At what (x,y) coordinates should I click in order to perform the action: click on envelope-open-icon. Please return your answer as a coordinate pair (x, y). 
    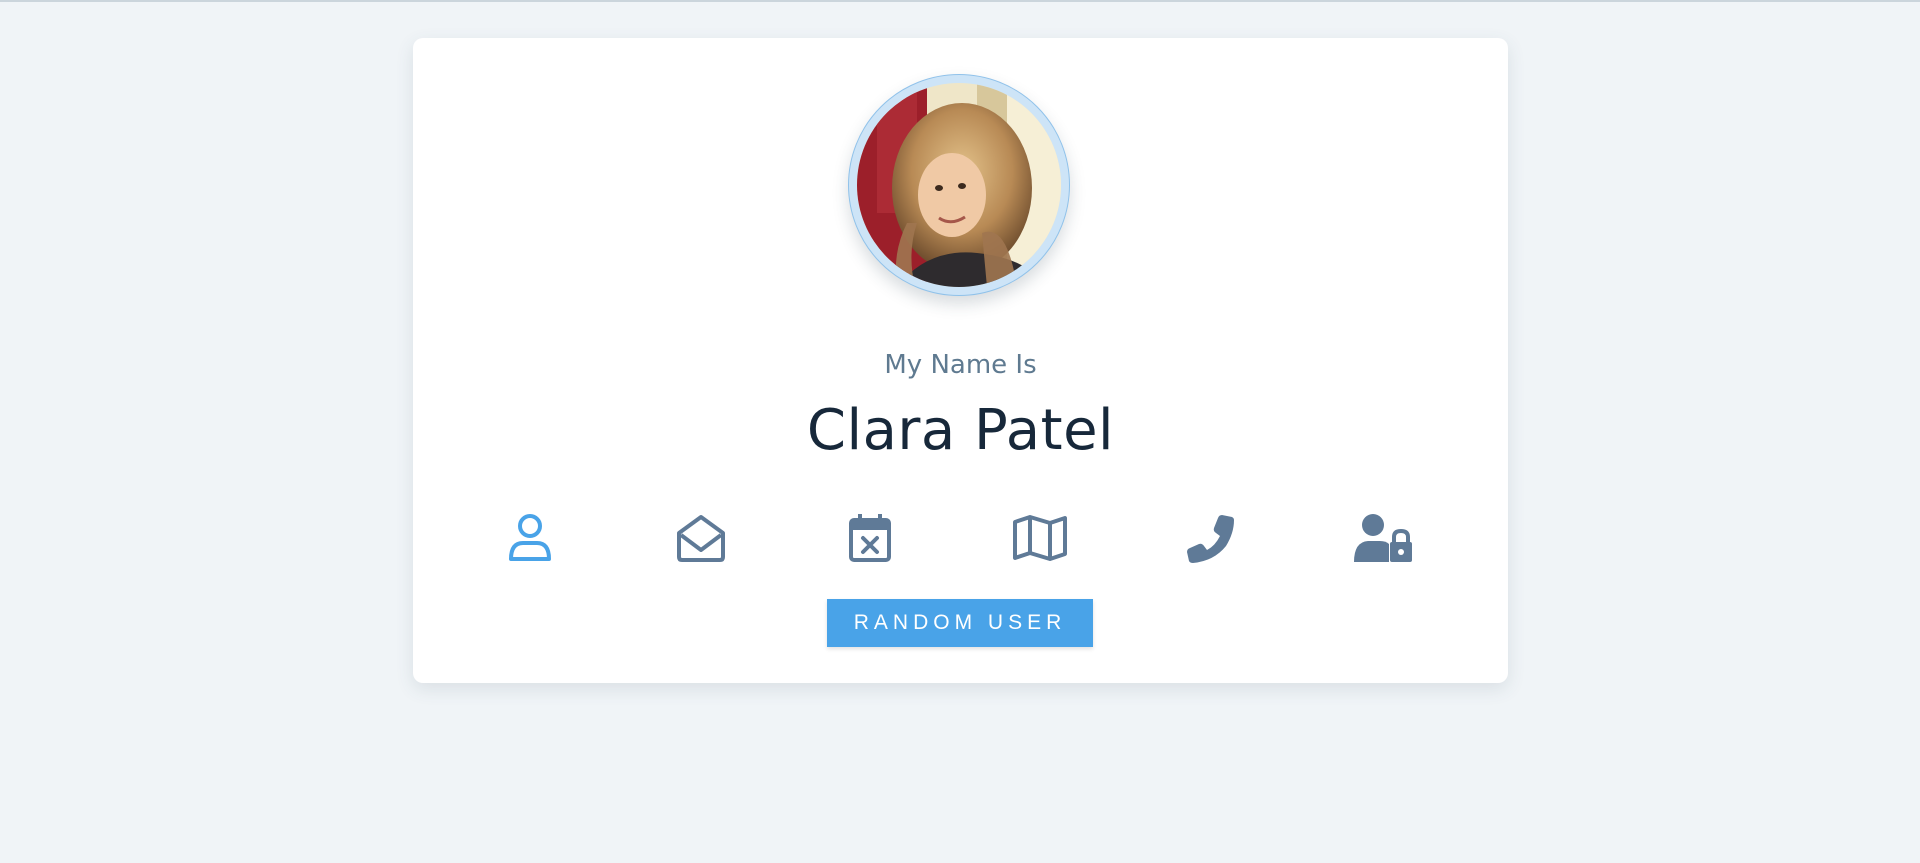
    Looking at the image, I should click on (701, 538).